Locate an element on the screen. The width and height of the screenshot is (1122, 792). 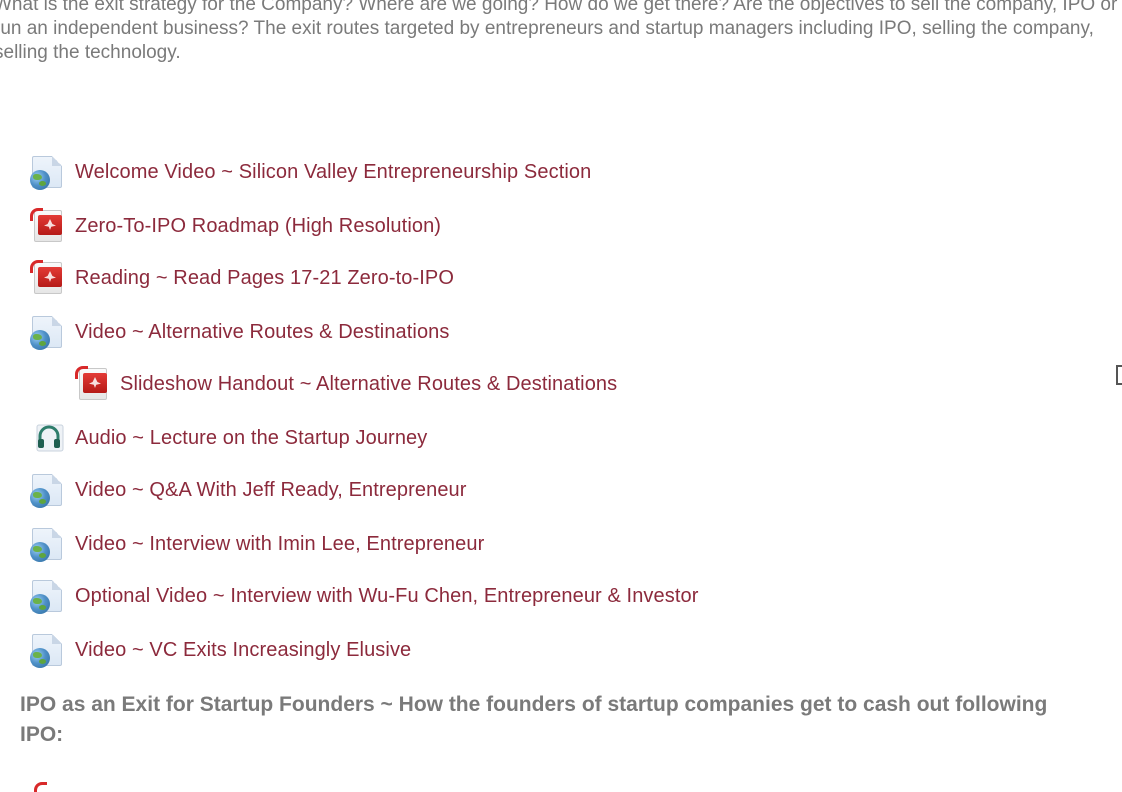
headphones-icon is located at coordinates (48, 438).